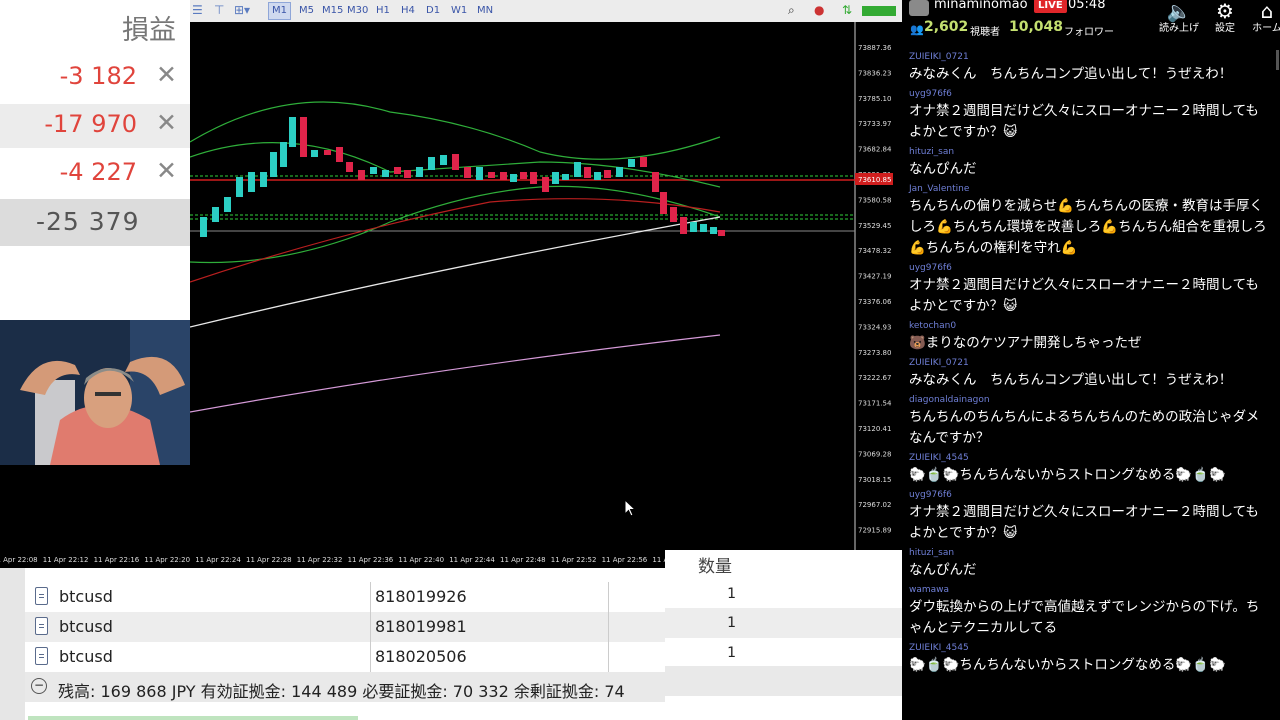 This screenshot has height=720, width=1280. What do you see at coordinates (1025, 343) in the screenshot?
I see `comment-text: 🐻まりなのケツアナ開発しちゃったぜ` at bounding box center [1025, 343].